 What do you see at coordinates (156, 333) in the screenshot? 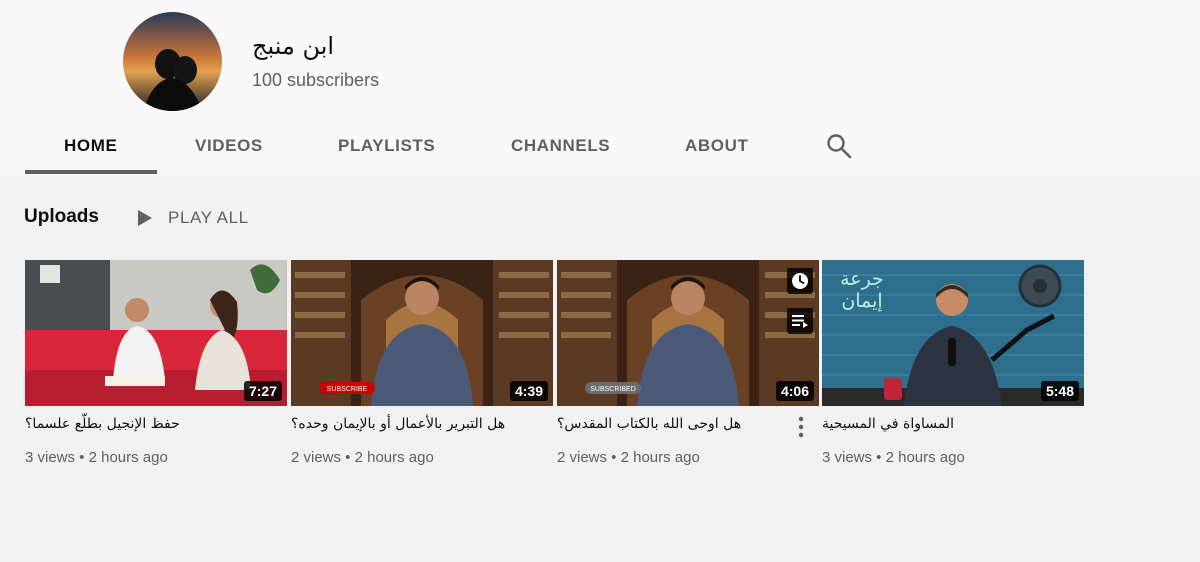
I see `video-thumbnail: 7:27` at bounding box center [156, 333].